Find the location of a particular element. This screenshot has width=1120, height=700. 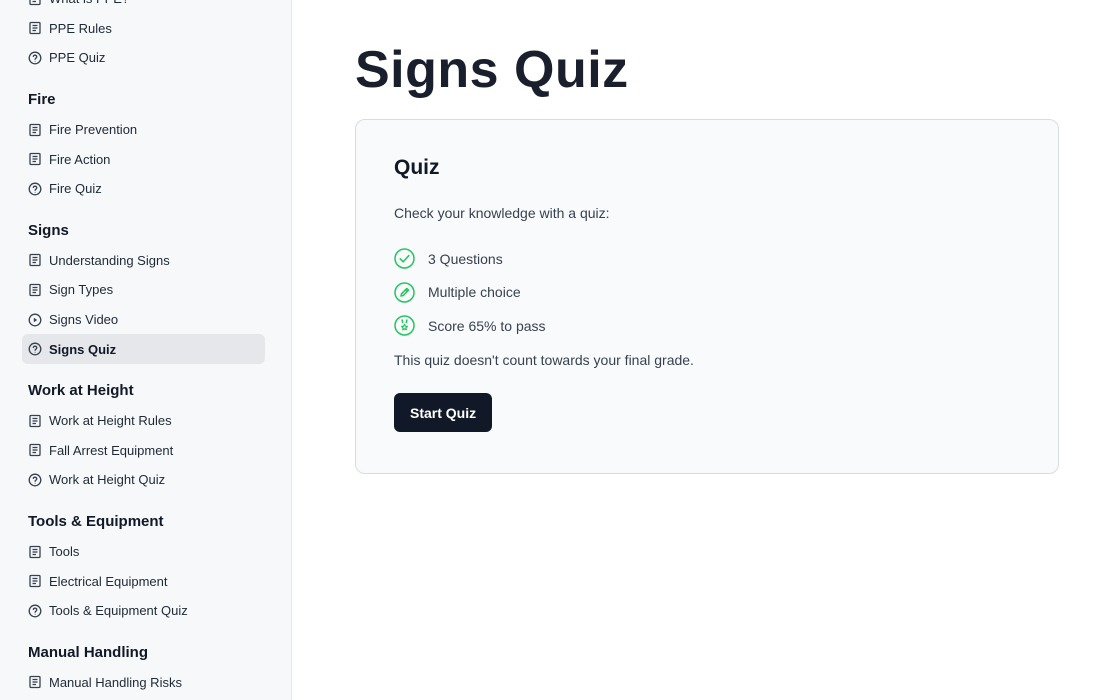

start-quiz-button: Start Quiz is located at coordinates (443, 412).